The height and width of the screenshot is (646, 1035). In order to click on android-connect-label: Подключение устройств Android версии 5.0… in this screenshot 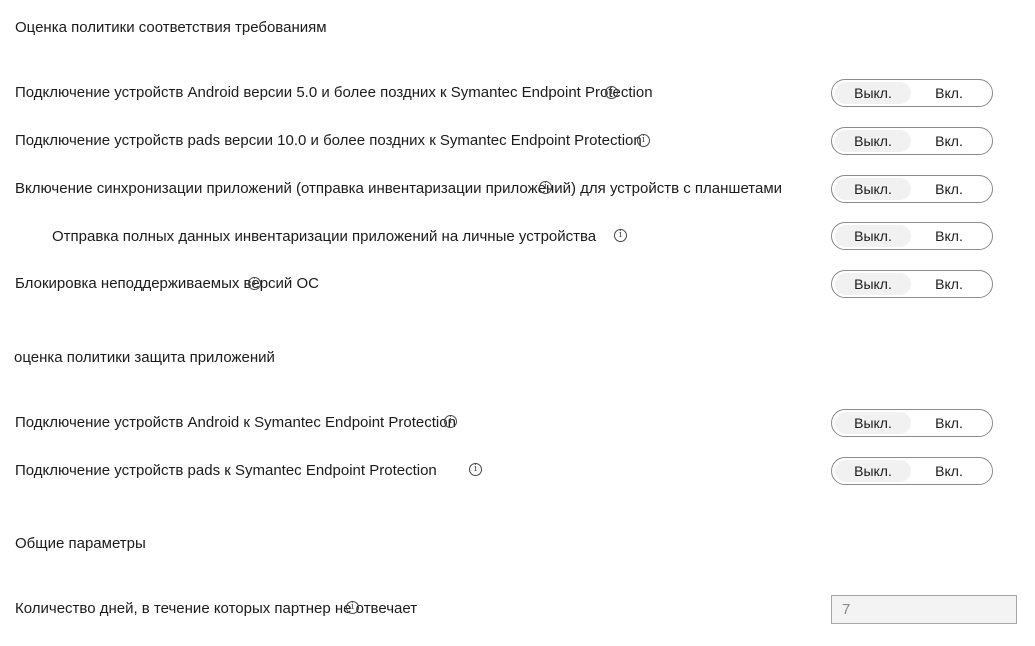, I will do `click(334, 92)`.